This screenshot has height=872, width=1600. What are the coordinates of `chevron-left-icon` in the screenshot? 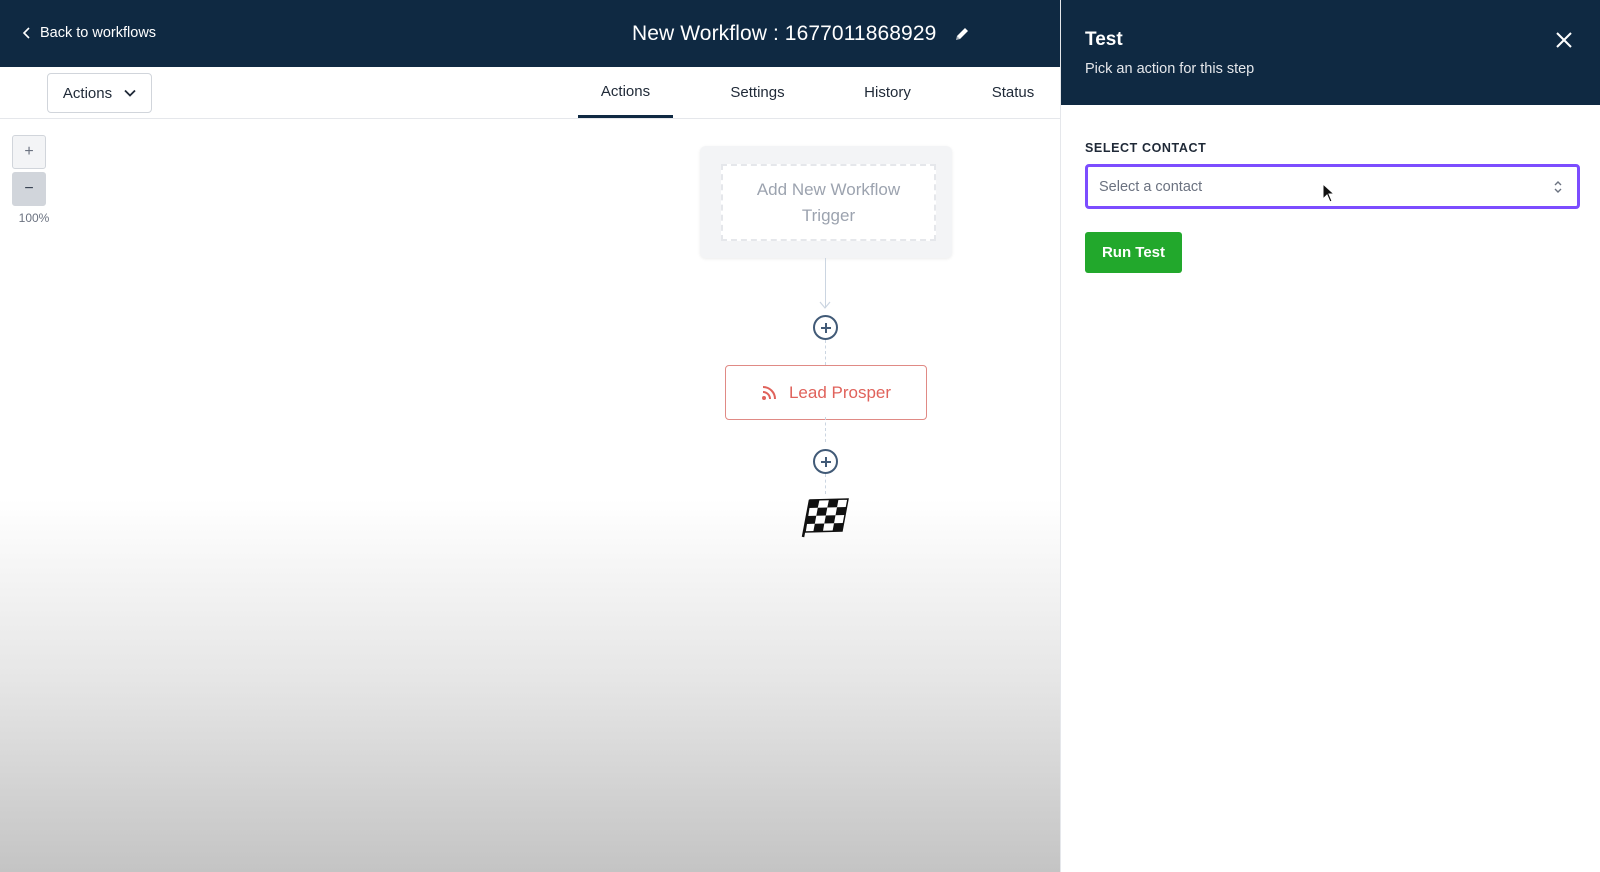 It's located at (26, 33).